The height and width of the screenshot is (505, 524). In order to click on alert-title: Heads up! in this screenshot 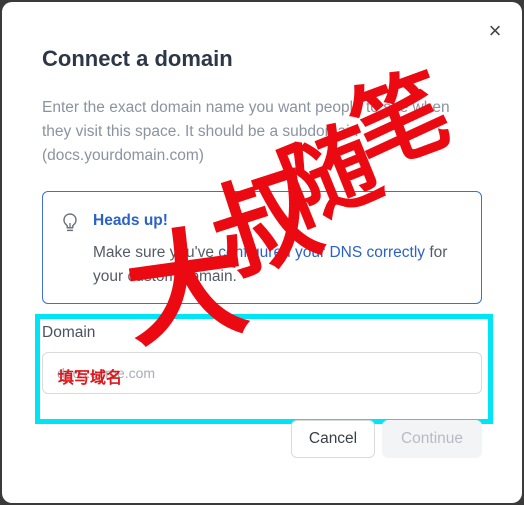, I will do `click(130, 220)`.